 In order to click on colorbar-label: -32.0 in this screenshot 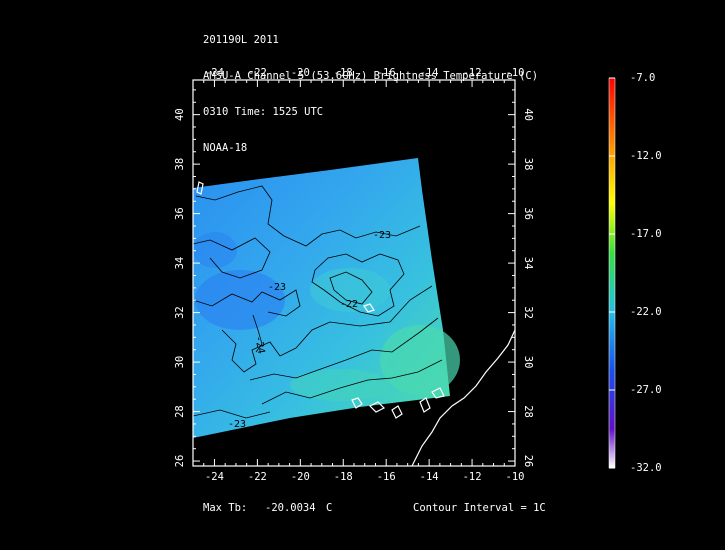, I will do `click(646, 468)`.